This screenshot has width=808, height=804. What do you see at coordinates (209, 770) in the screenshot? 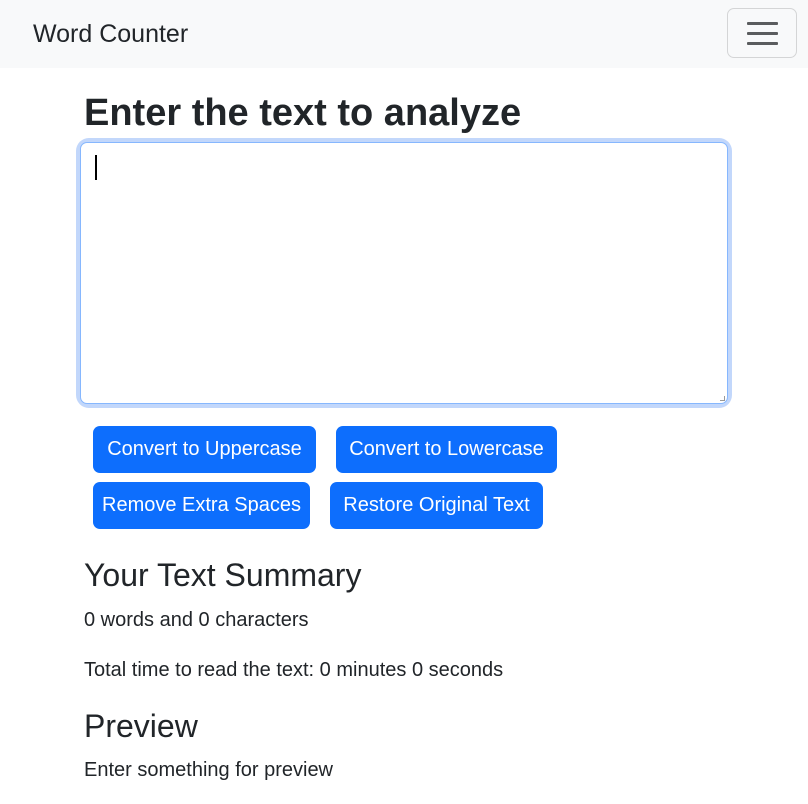
I see `preview-text: Enter something for preview` at bounding box center [209, 770].